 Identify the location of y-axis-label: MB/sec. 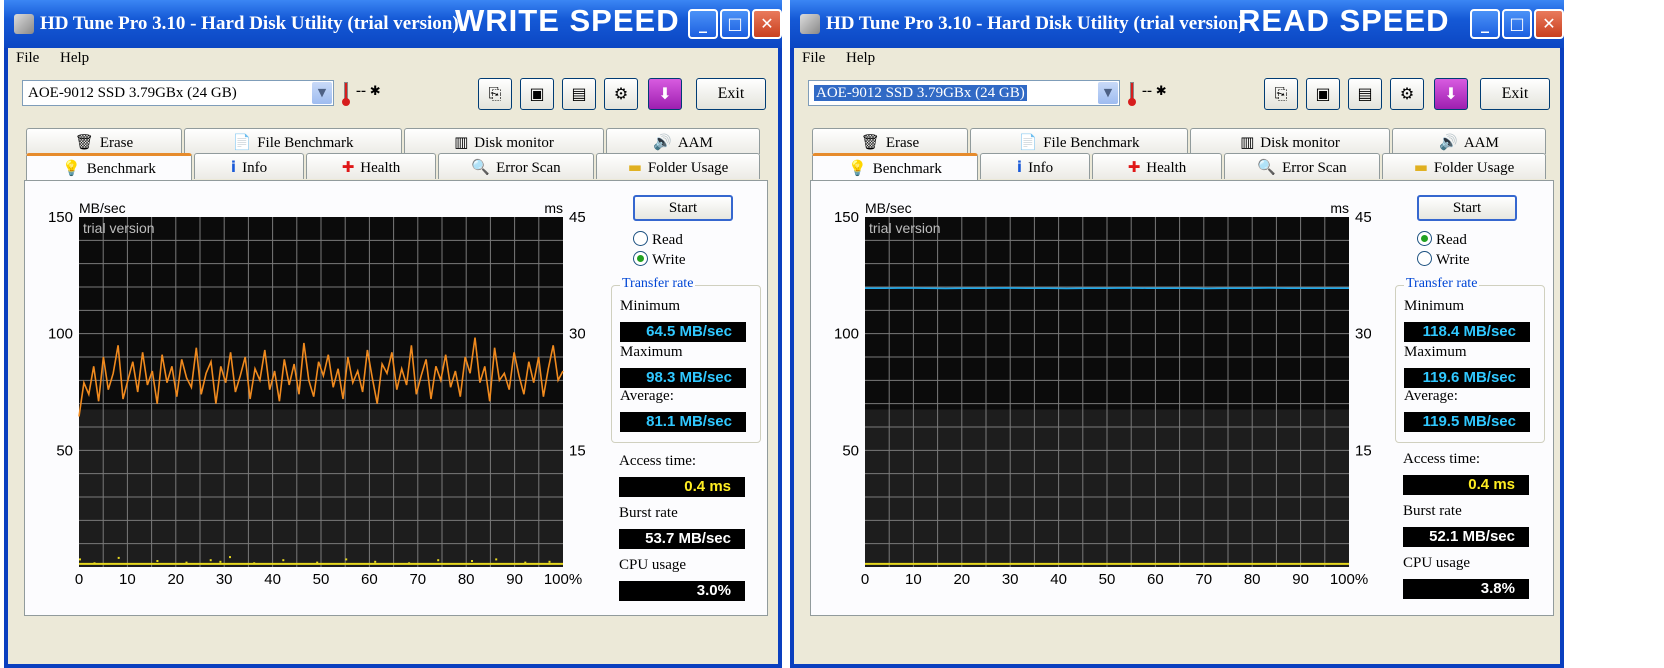
(102, 208).